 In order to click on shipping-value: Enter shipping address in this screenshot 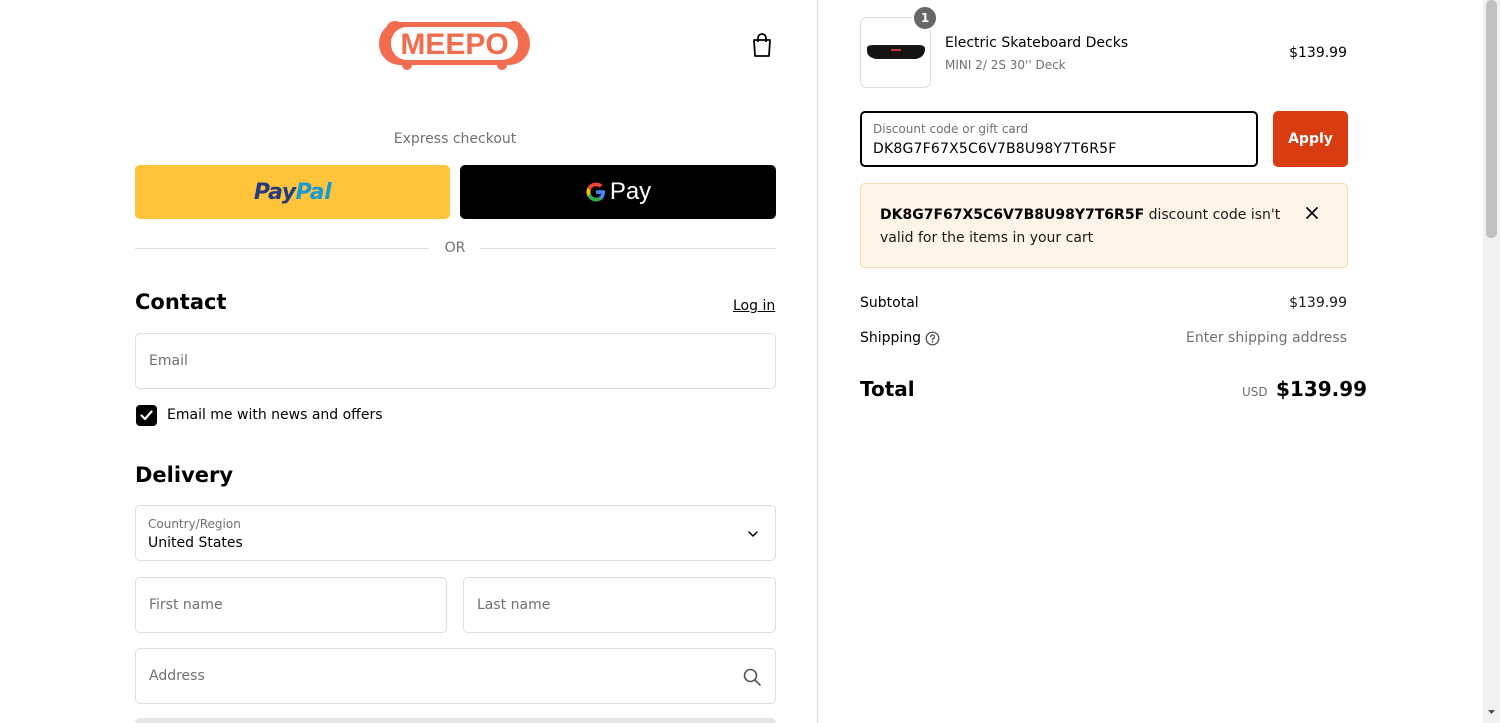, I will do `click(1266, 338)`.